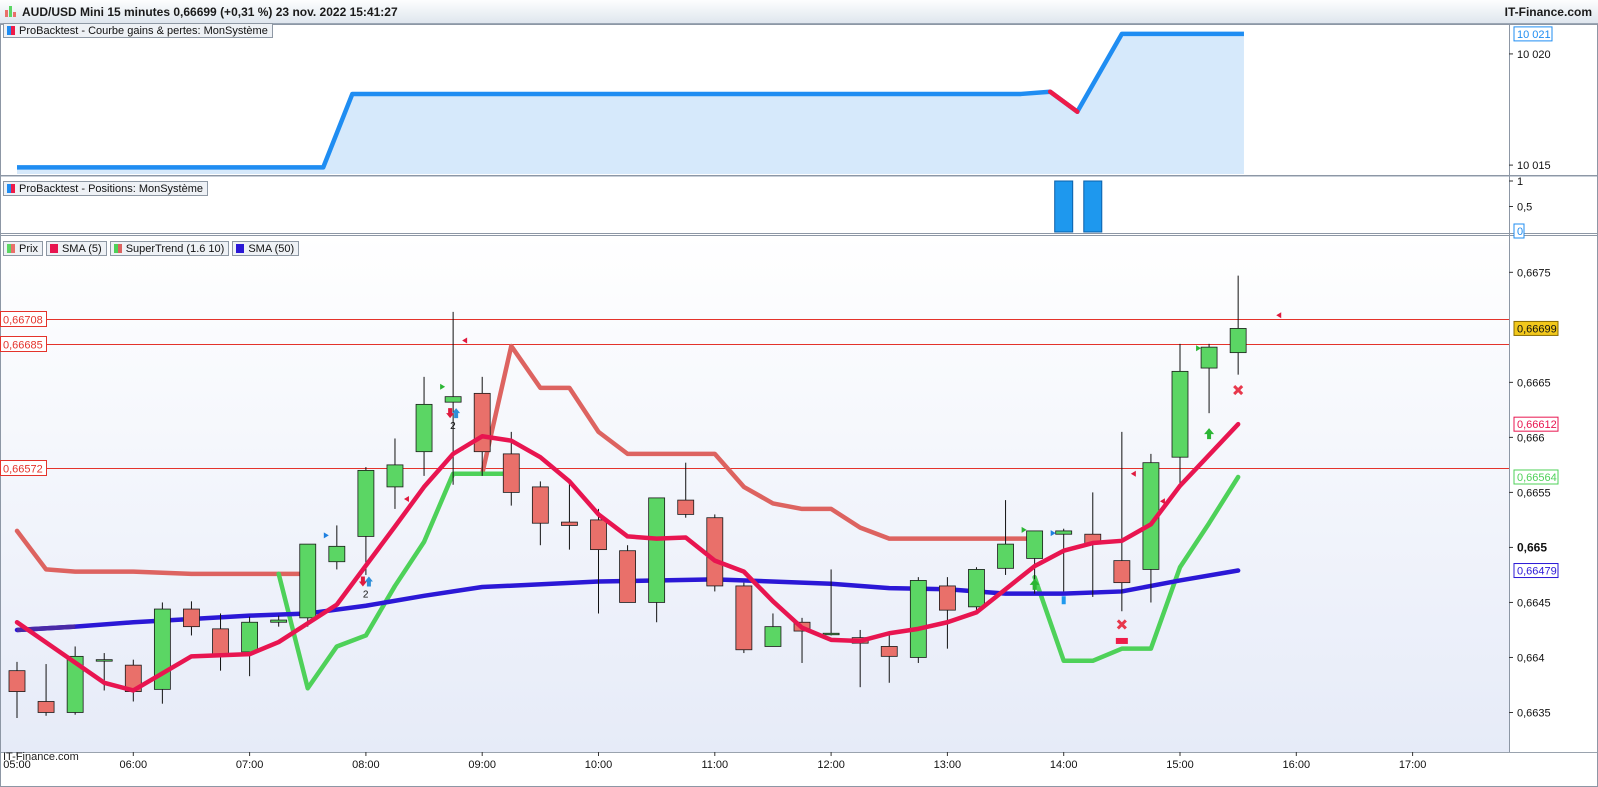 This screenshot has width=1598, height=787. Describe the element at coordinates (240, 248) in the screenshot. I see `sma50-color-icon` at that location.